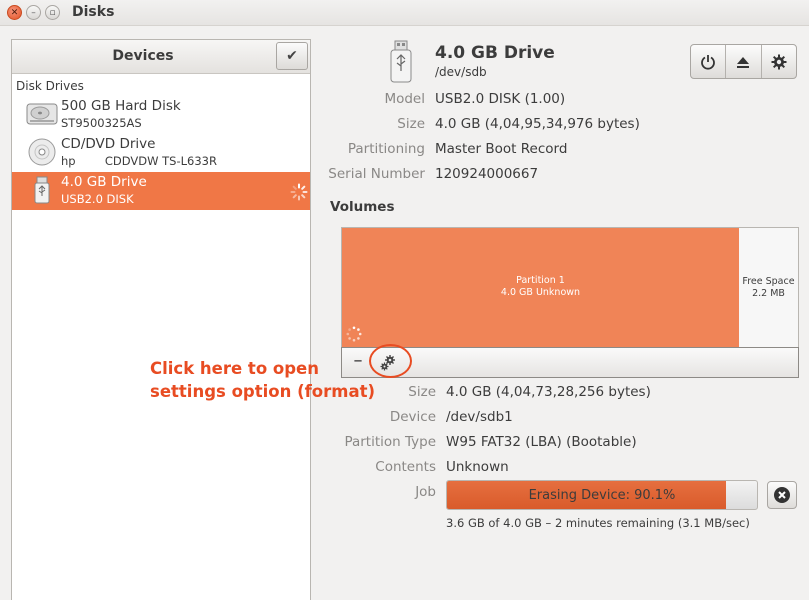 This screenshot has width=809, height=600. What do you see at coordinates (143, 56) in the screenshot?
I see `sidebar-title: Devices` at bounding box center [143, 56].